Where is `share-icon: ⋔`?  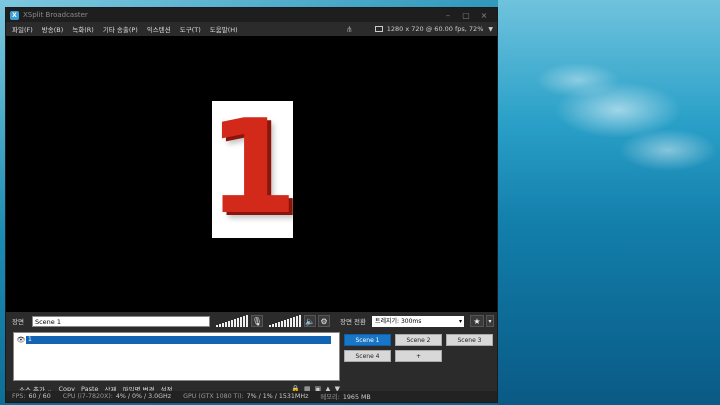 share-icon: ⋔ is located at coordinates (349, 29).